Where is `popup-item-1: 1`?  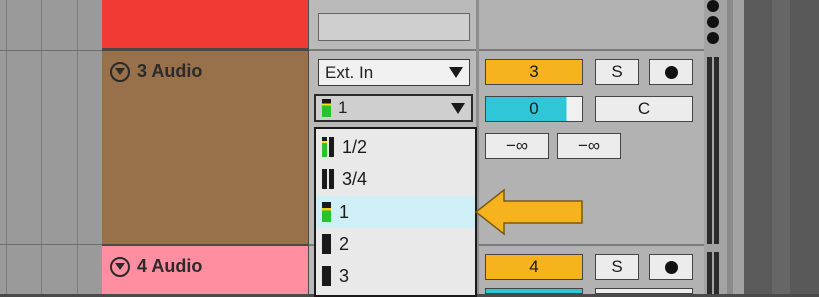 popup-item-1: 1 is located at coordinates (395, 212).